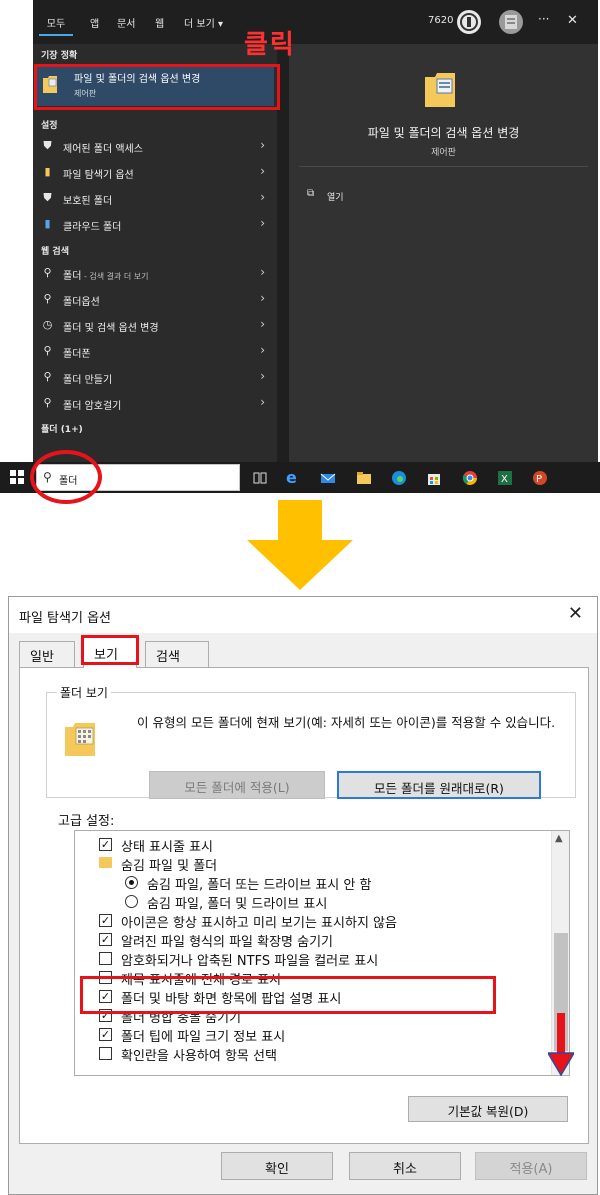 This screenshot has width=600, height=1195. I want to click on adv-item-hide-extensions: ✓ 알려진 파일 형식의 파일 확장명 숨기기, so click(313, 940).